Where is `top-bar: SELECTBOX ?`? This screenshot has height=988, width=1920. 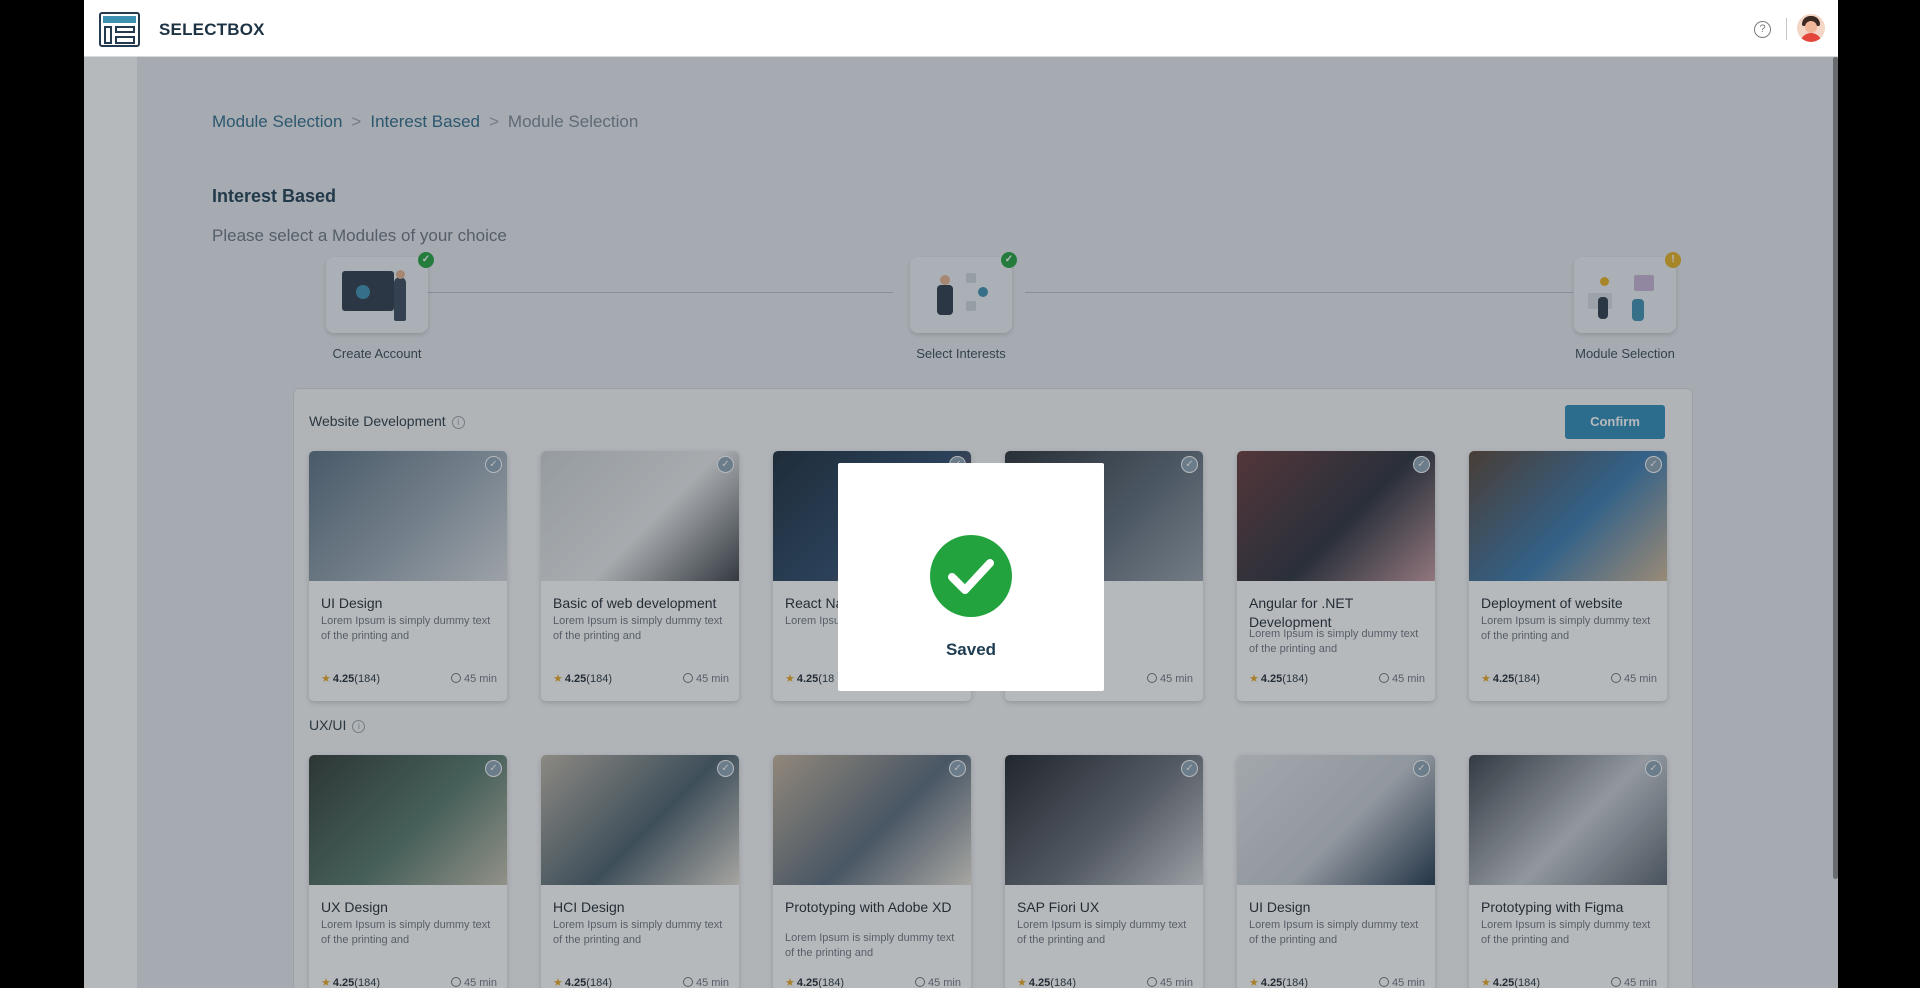 top-bar: SELECTBOX ? is located at coordinates (961, 28).